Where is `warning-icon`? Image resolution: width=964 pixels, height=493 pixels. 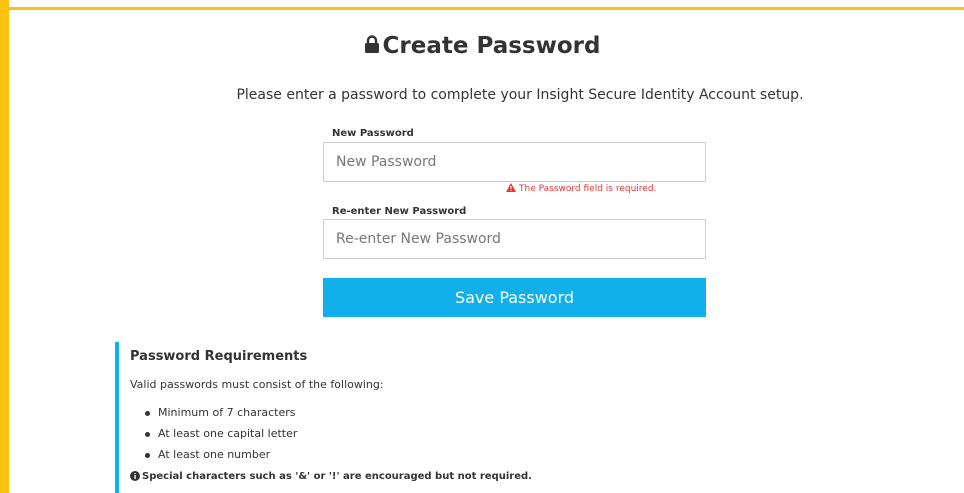
warning-icon is located at coordinates (512, 188).